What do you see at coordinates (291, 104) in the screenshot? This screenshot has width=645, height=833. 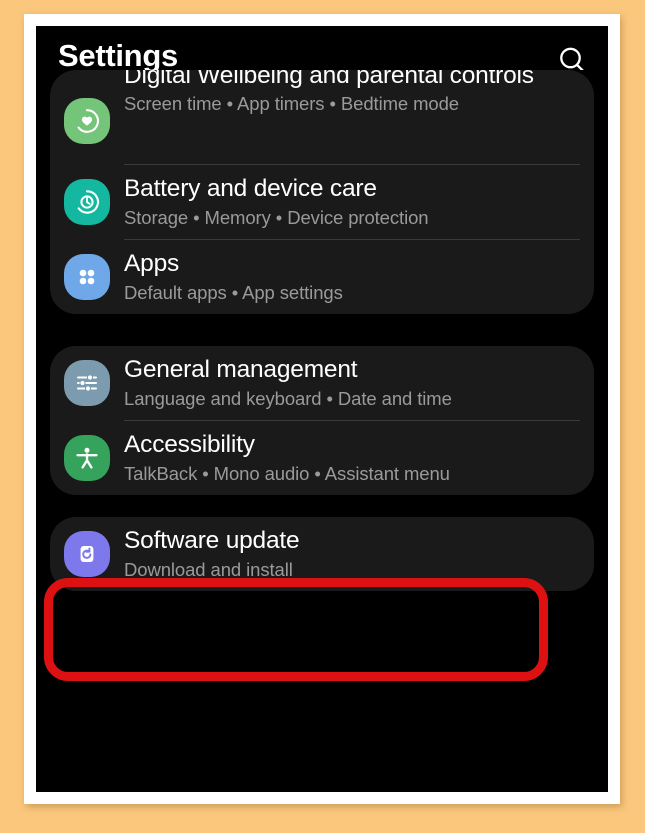 I see `list-item-subtitle: Screen time • App timers • Bedtime mode` at bounding box center [291, 104].